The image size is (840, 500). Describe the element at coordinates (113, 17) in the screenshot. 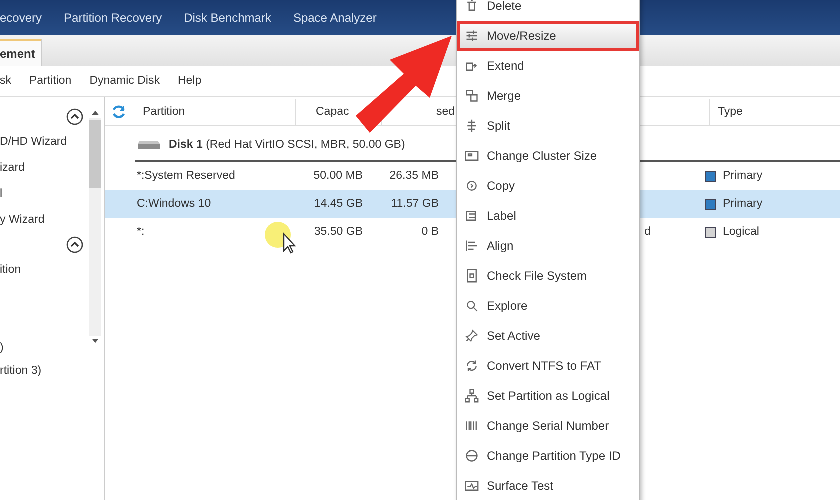

I see `nav-link: Partition Recovery` at that location.